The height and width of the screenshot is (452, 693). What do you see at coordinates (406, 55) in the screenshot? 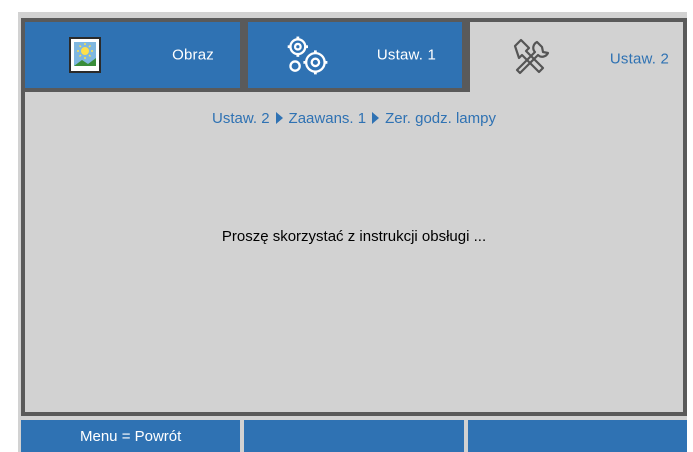
I see `tab-ustaw1-label: Ustaw. 1` at bounding box center [406, 55].